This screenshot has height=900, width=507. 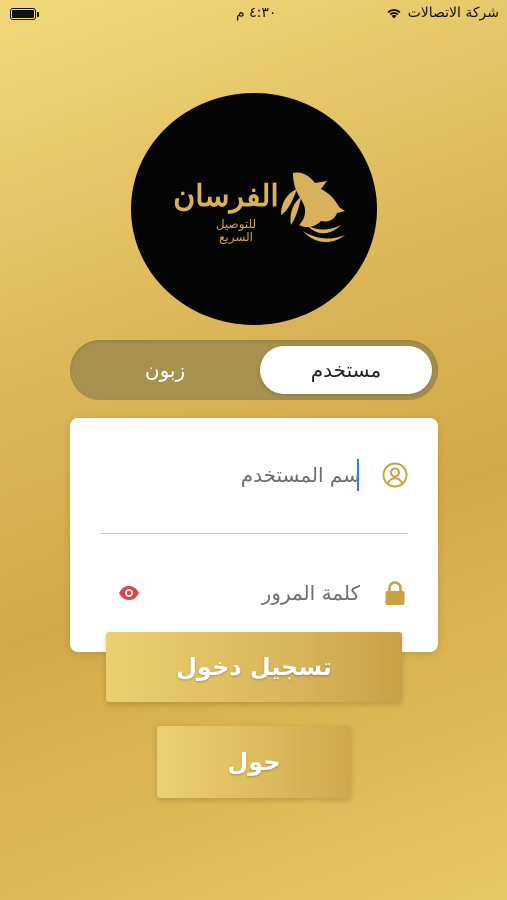 What do you see at coordinates (254, 762) in the screenshot?
I see `about-button: حول` at bounding box center [254, 762].